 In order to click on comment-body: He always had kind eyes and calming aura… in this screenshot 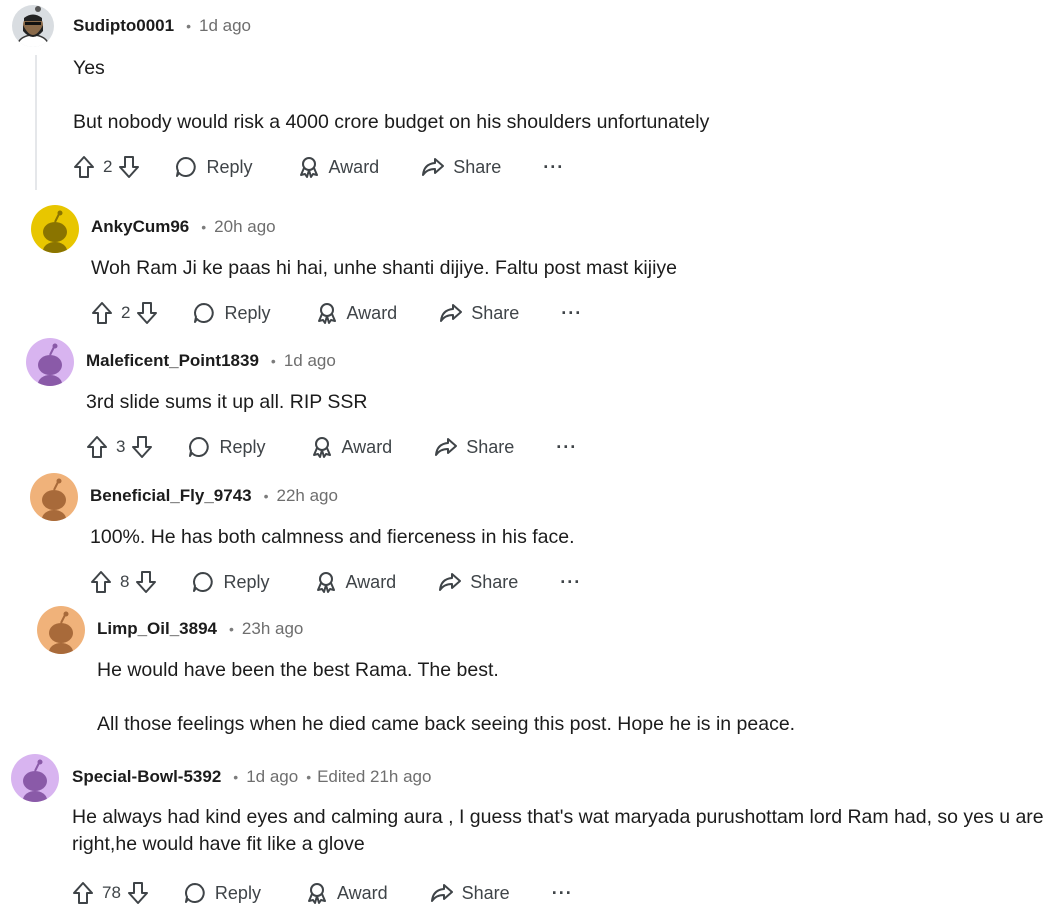, I will do `click(562, 831)`.